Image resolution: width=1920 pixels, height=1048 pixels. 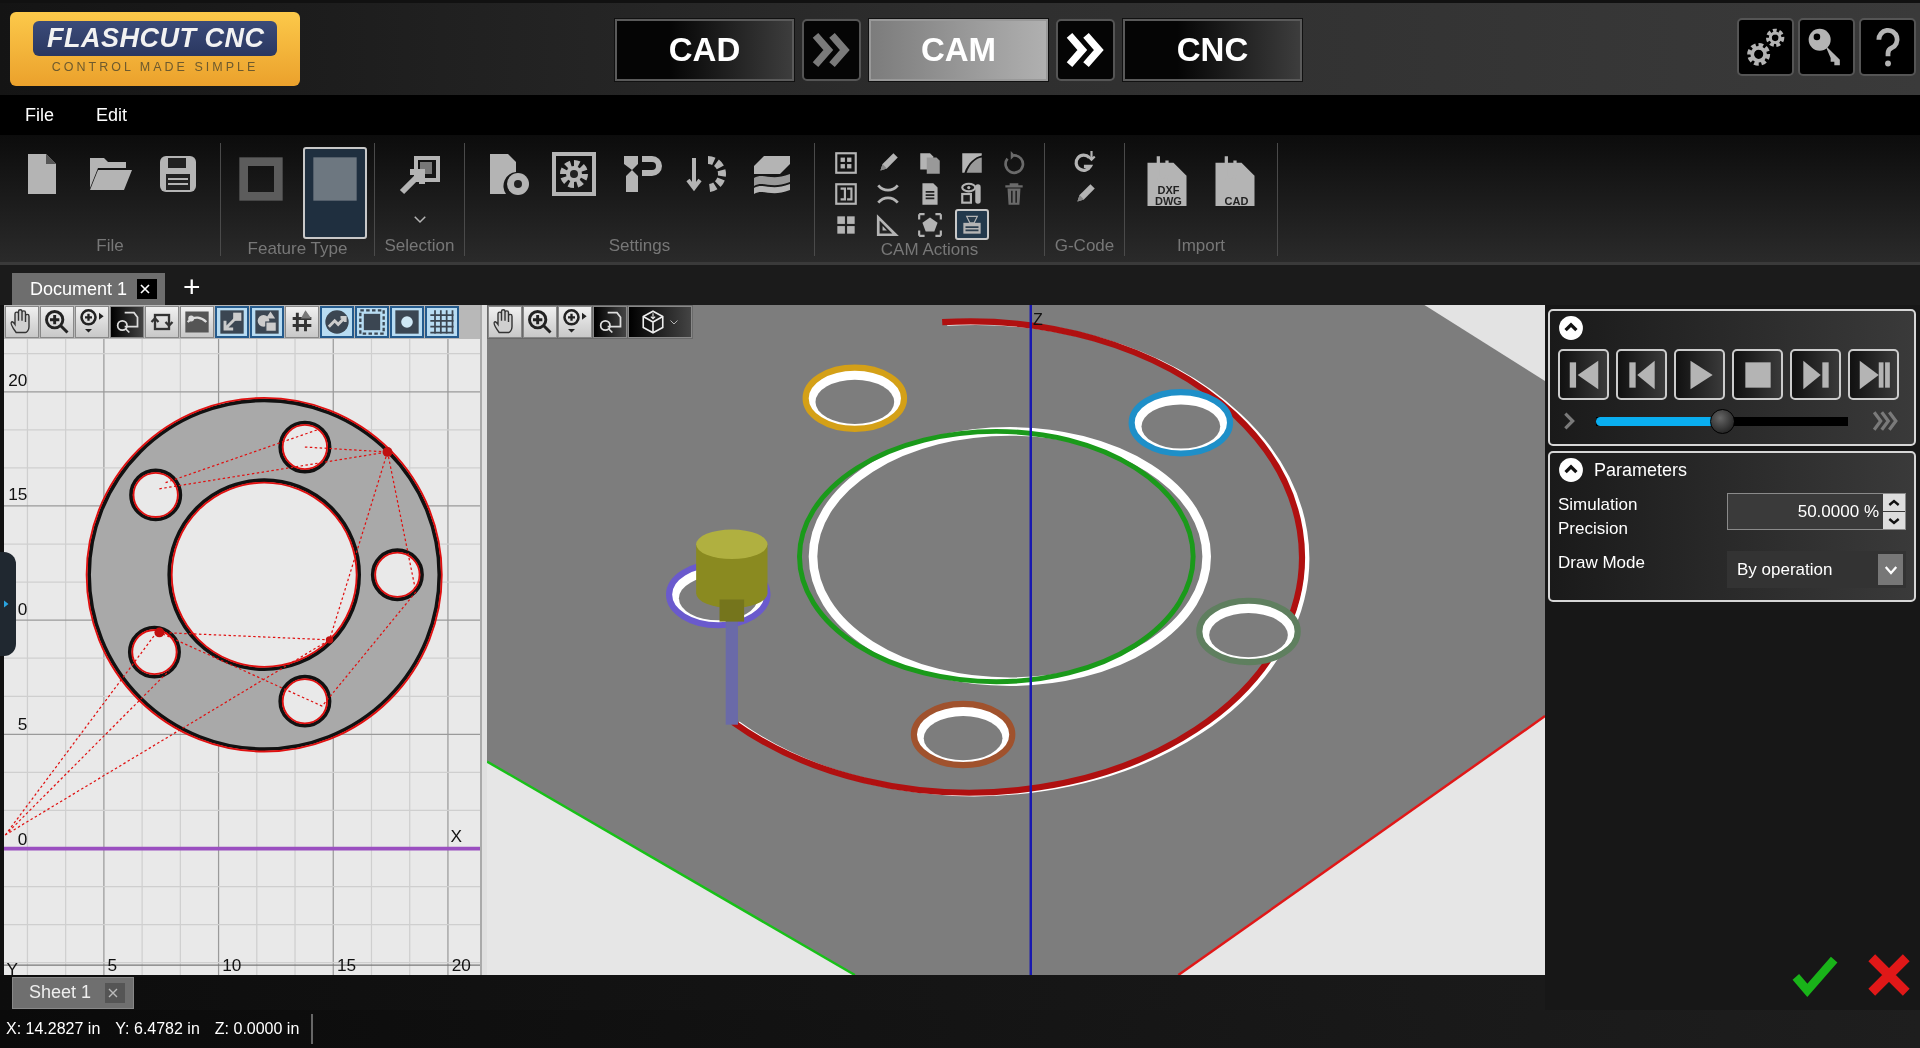 I want to click on panel-title: Parameters, so click(x=1641, y=470).